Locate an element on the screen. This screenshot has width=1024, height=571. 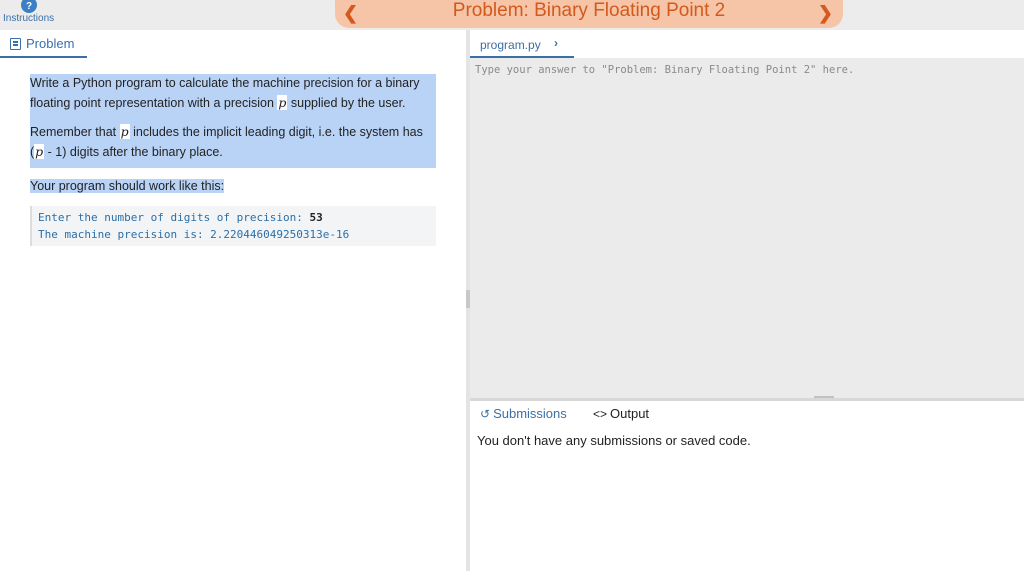
page-title: Problem: Binary Floating Point 2 is located at coordinates (589, 10).